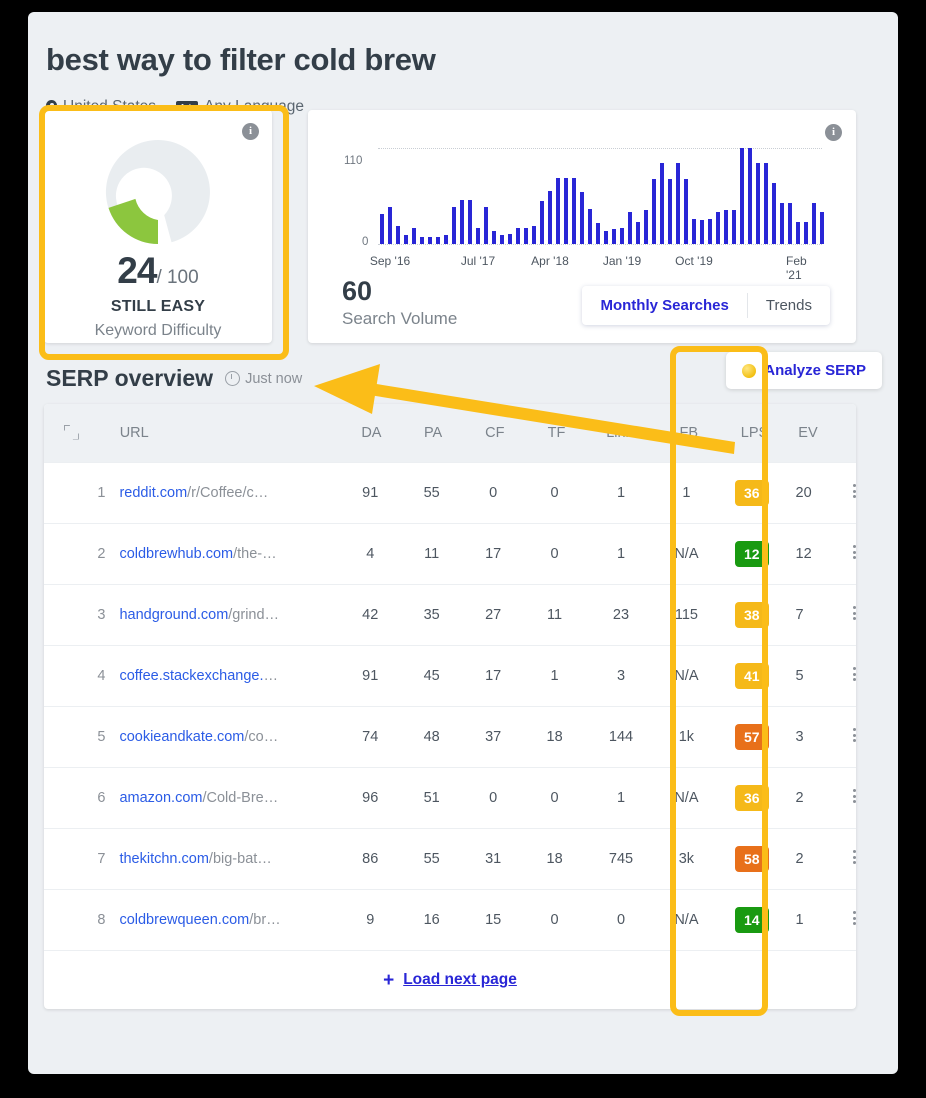 This screenshot has width=926, height=1098. Describe the element at coordinates (158, 271) in the screenshot. I see `kd-score-row: 24/ 100` at that location.